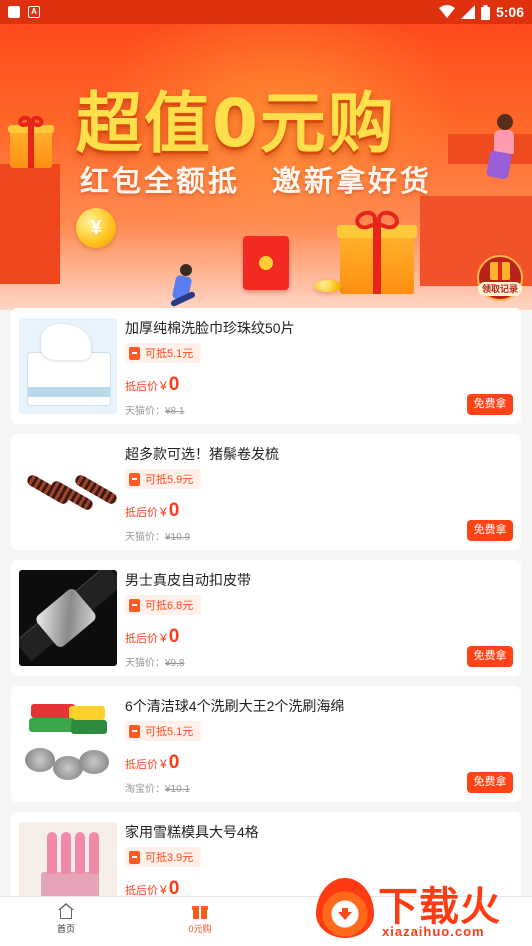 The height and width of the screenshot is (946, 532). Describe the element at coordinates (155, 411) in the screenshot. I see `original-price: 天猫价：¥8.1` at that location.